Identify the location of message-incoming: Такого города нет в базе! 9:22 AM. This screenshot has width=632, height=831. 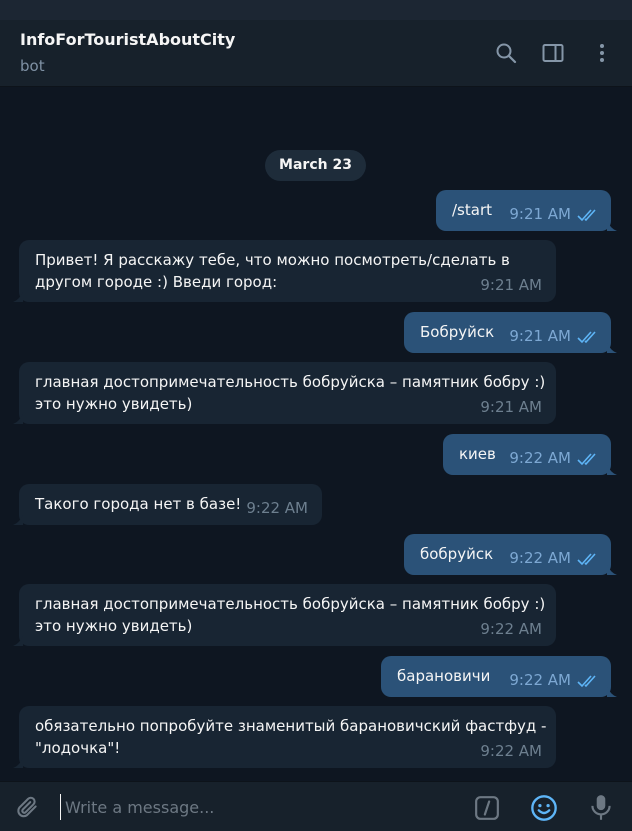
(167, 504).